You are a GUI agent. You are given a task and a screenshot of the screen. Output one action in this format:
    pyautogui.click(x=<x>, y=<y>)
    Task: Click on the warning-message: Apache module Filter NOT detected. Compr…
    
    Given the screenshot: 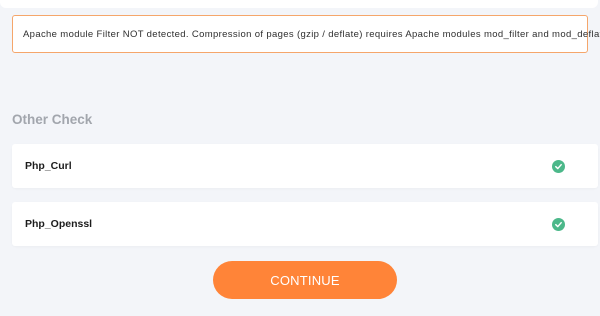 What is the action you would take?
    pyautogui.click(x=311, y=34)
    